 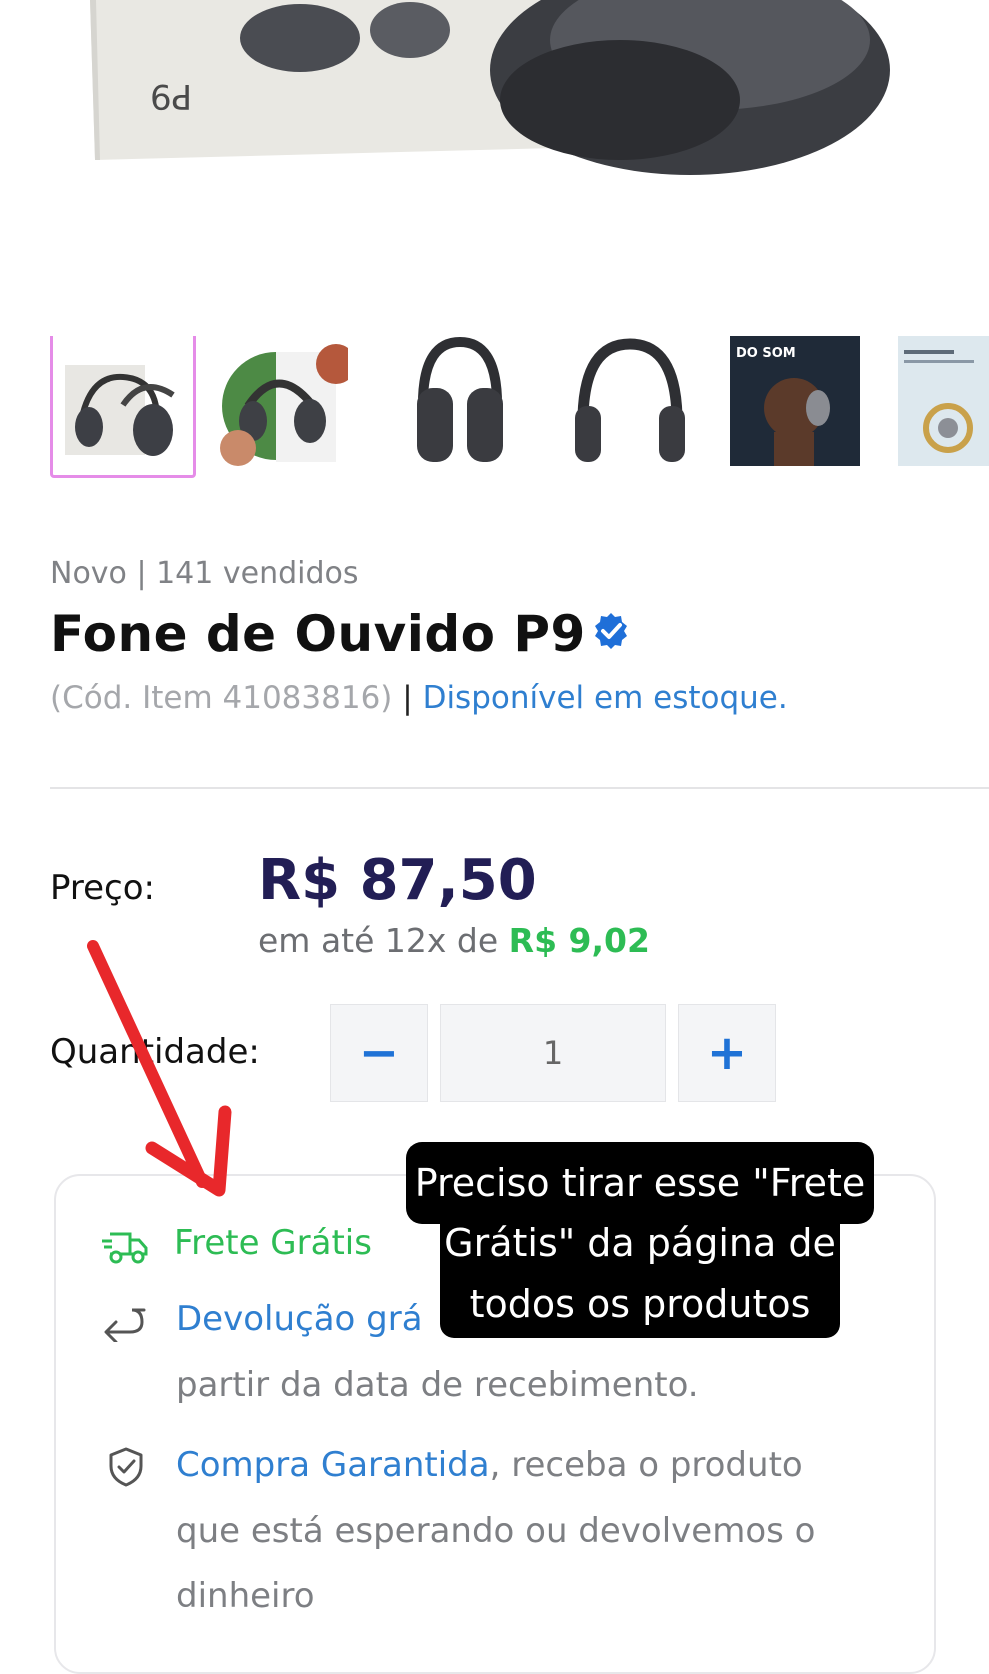 I want to click on product-title: Fone de Ouvido P9, so click(x=318, y=634).